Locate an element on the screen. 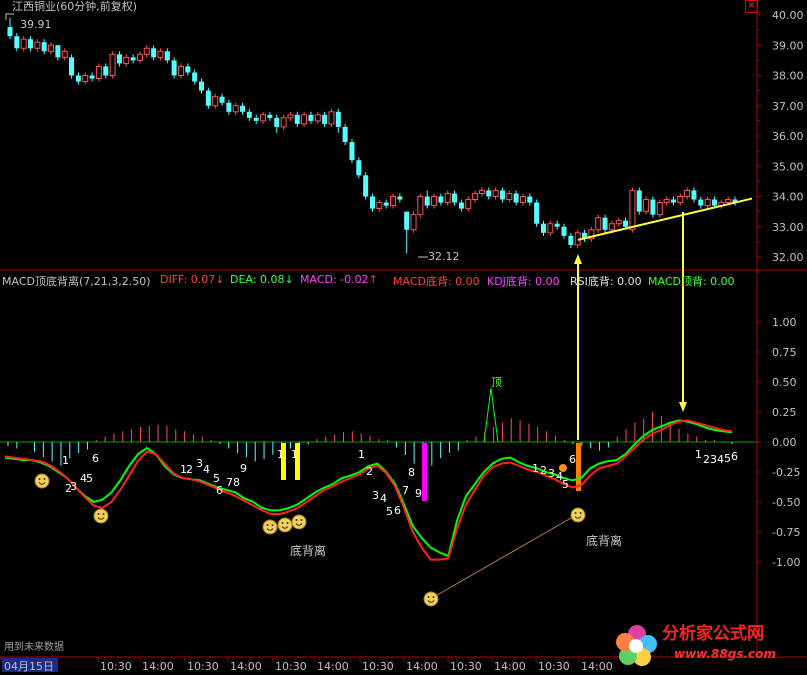 Image resolution: width=807 pixels, height=675 pixels. price-tick-label: 33.00 is located at coordinates (788, 227).